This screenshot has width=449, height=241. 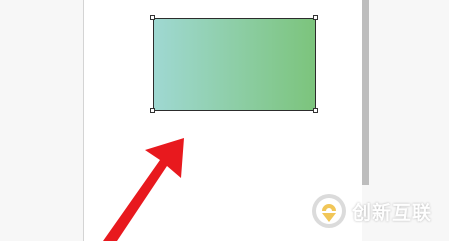 What do you see at coordinates (392, 212) in the screenshot?
I see `watermark-text: 创新互联` at bounding box center [392, 212].